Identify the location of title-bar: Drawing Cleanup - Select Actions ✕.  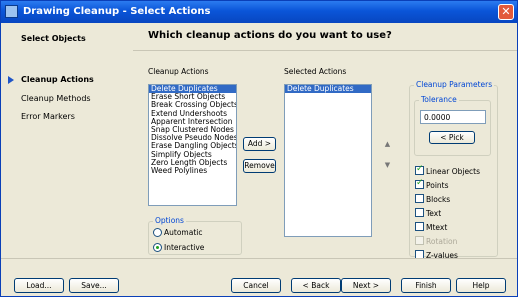
(259, 12).